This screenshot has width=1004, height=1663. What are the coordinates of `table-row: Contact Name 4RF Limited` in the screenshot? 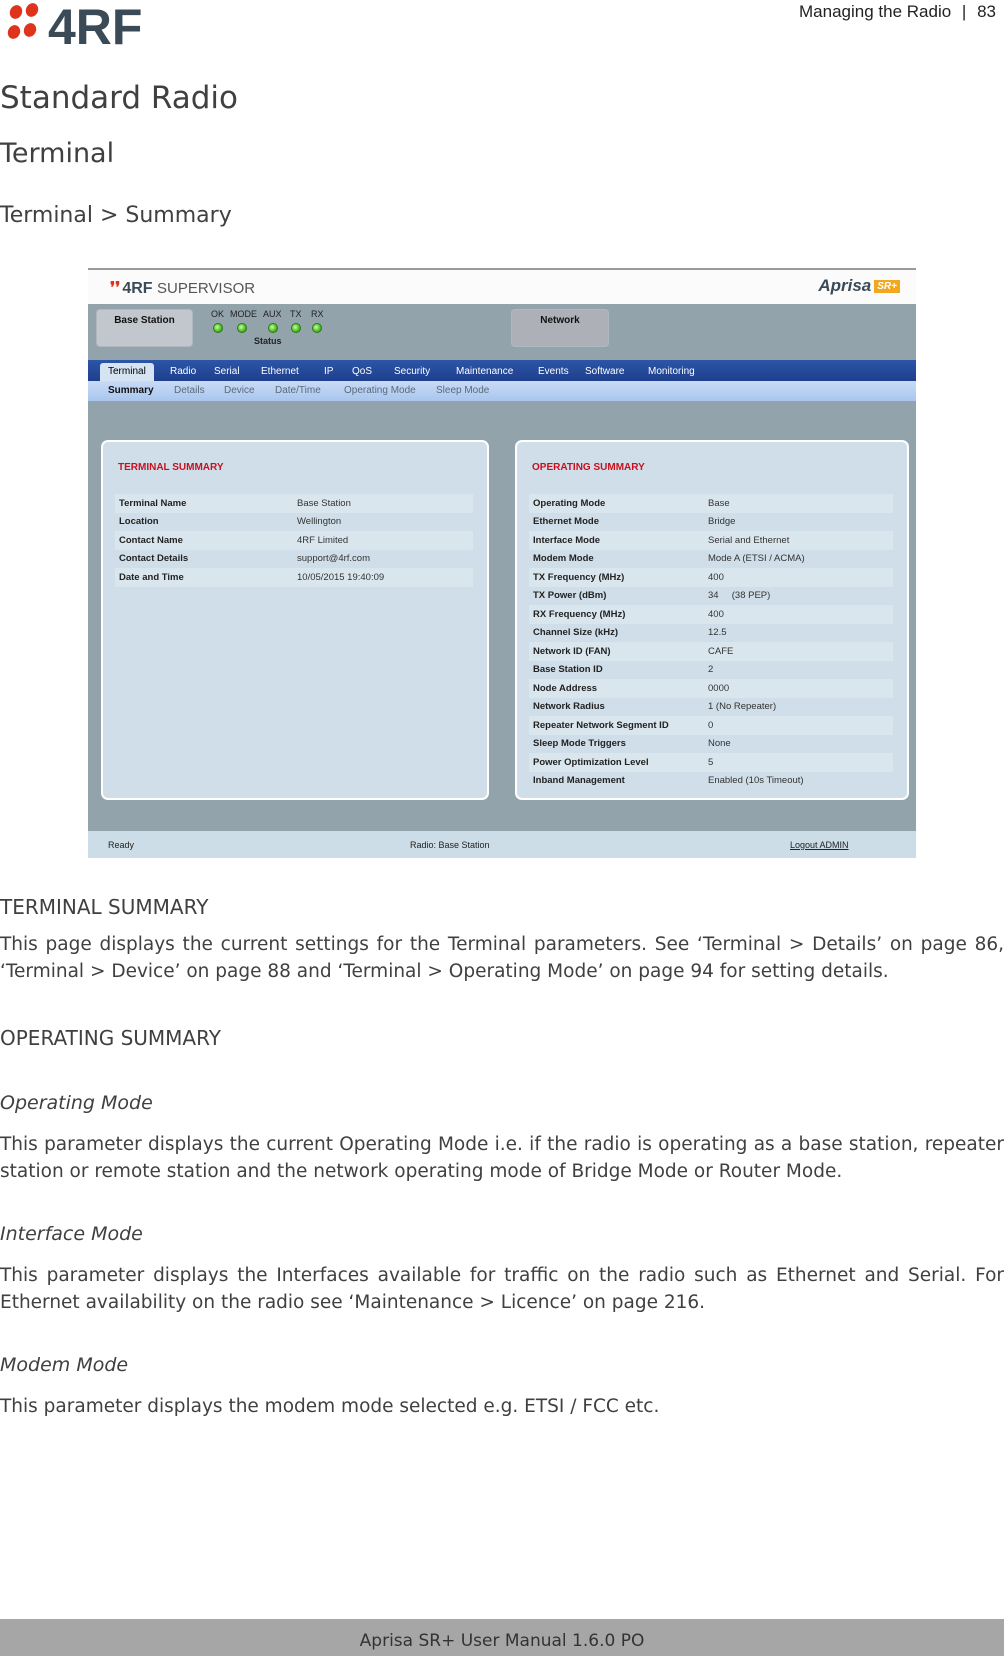 It's located at (294, 540).